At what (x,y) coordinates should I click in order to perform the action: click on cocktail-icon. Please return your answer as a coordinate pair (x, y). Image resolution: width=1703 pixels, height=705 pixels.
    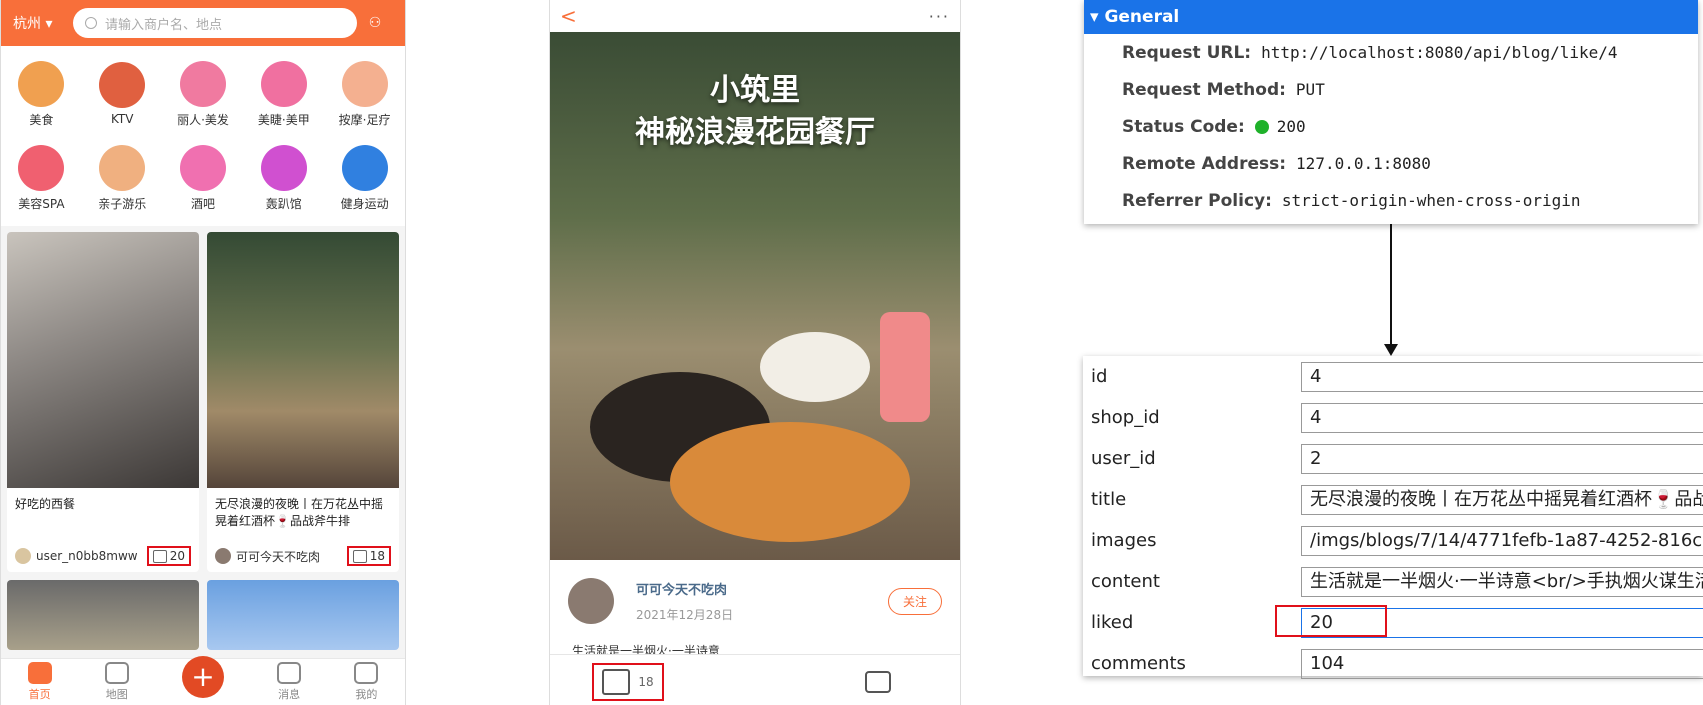
    Looking at the image, I should click on (202, 167).